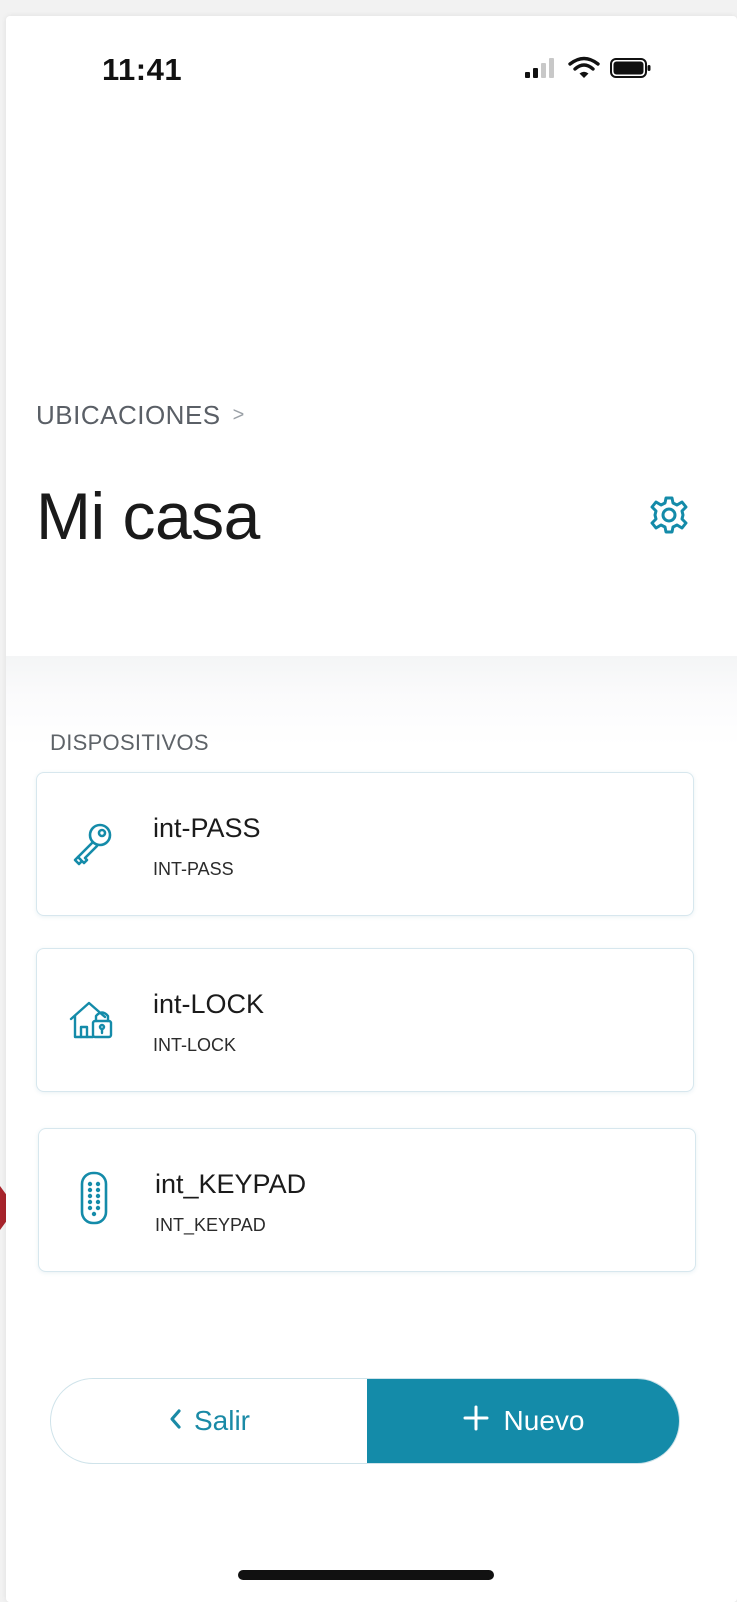 The height and width of the screenshot is (1602, 737). Describe the element at coordinates (231, 1184) in the screenshot. I see `device-name: int_KEYPAD` at that location.